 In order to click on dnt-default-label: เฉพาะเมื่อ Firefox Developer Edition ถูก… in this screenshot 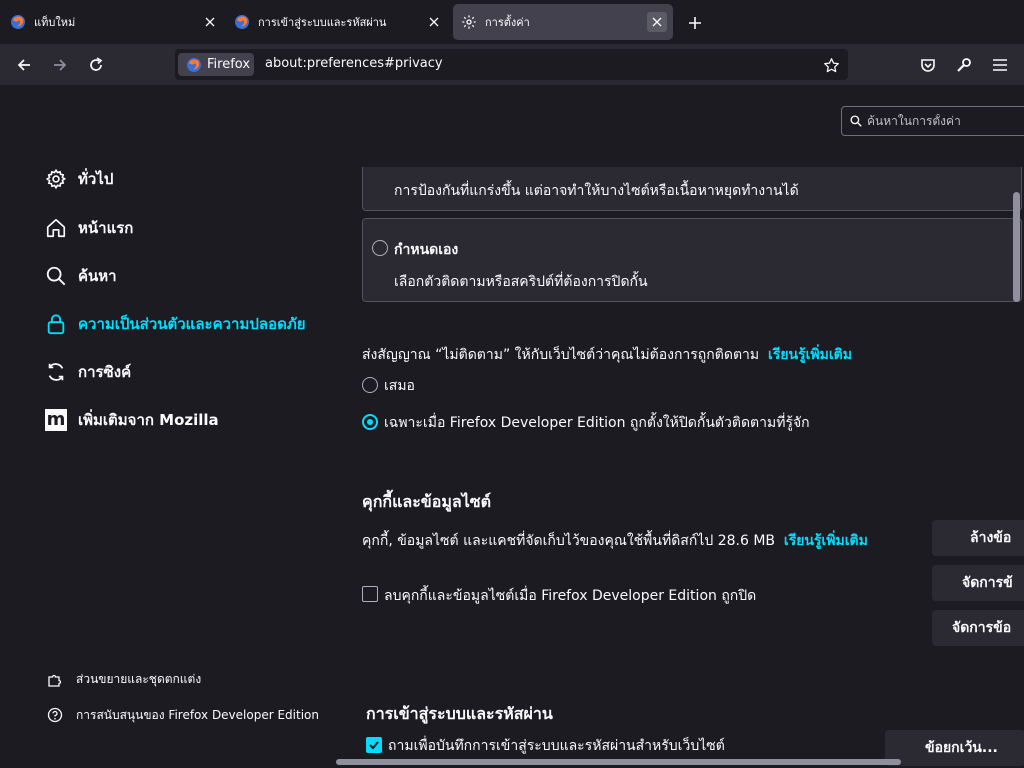, I will do `click(597, 423)`.